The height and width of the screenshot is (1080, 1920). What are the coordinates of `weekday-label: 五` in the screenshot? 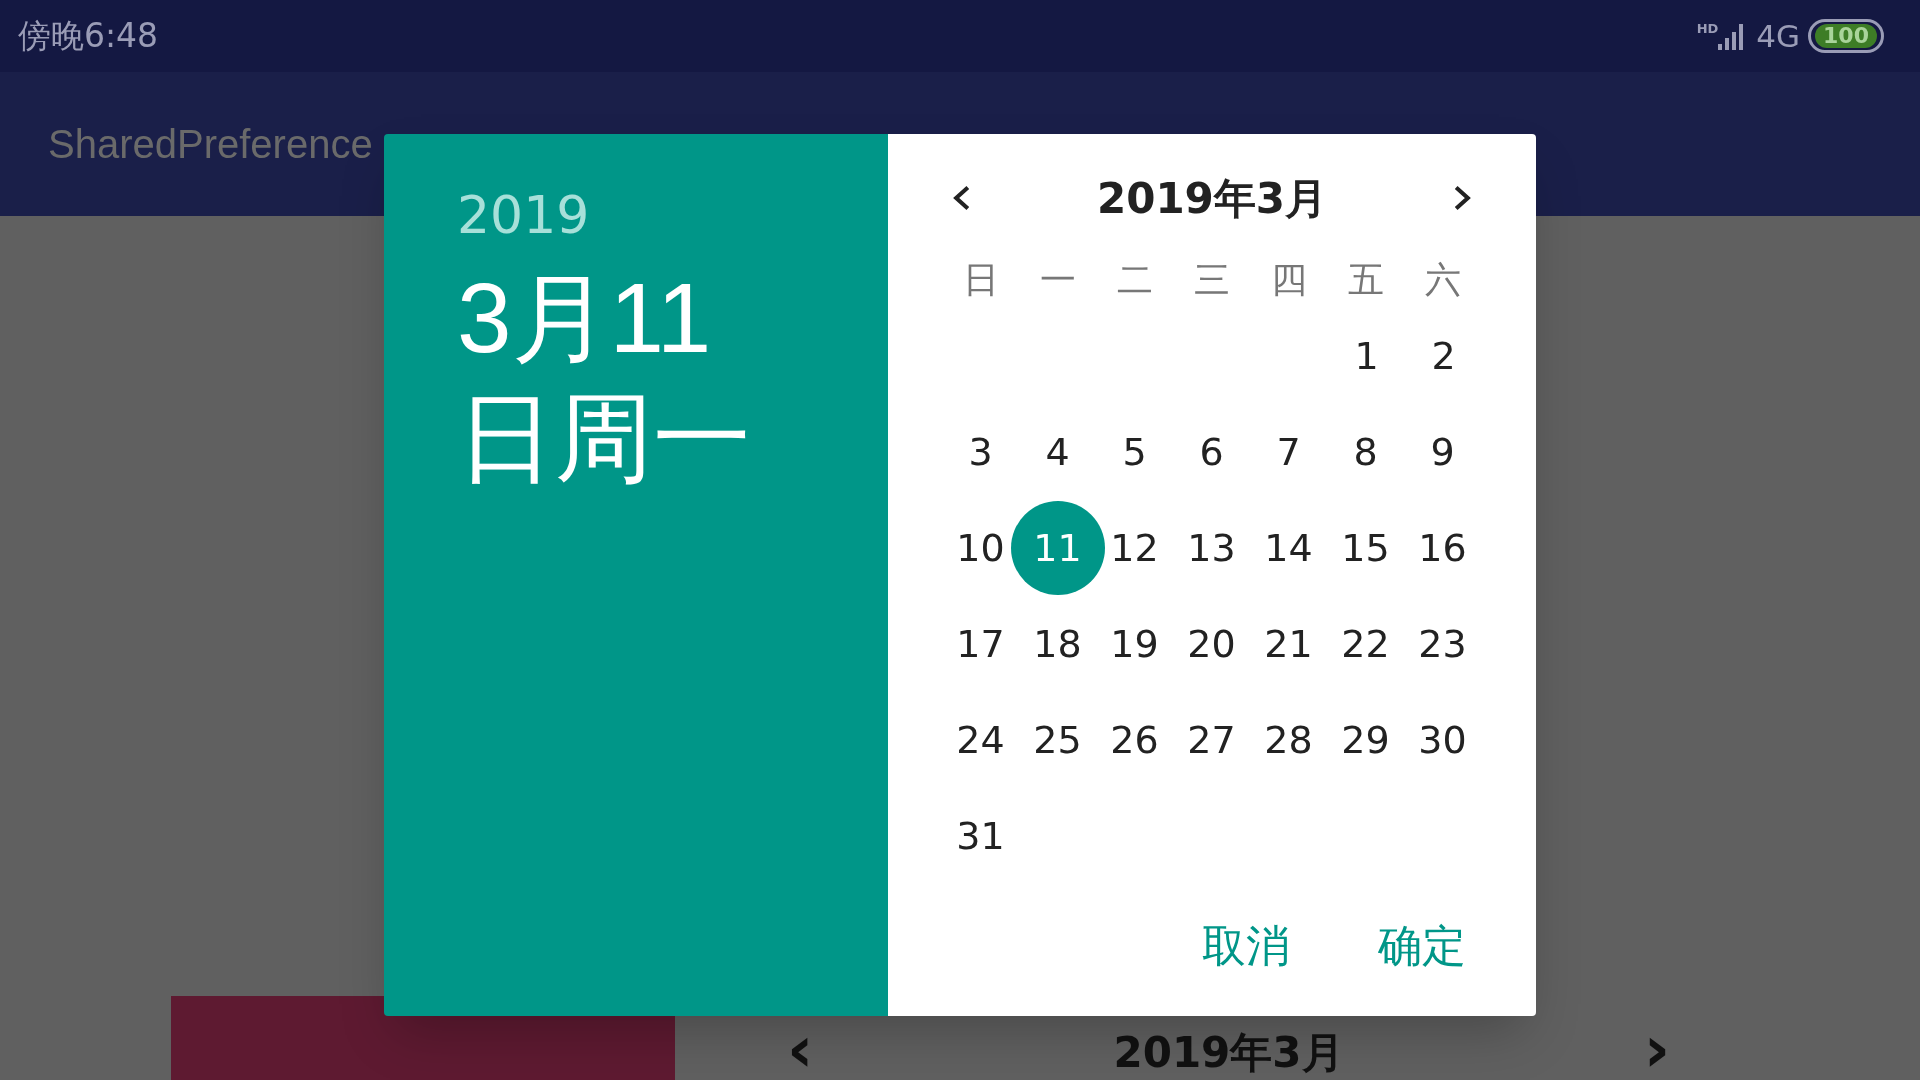 It's located at (1366, 280).